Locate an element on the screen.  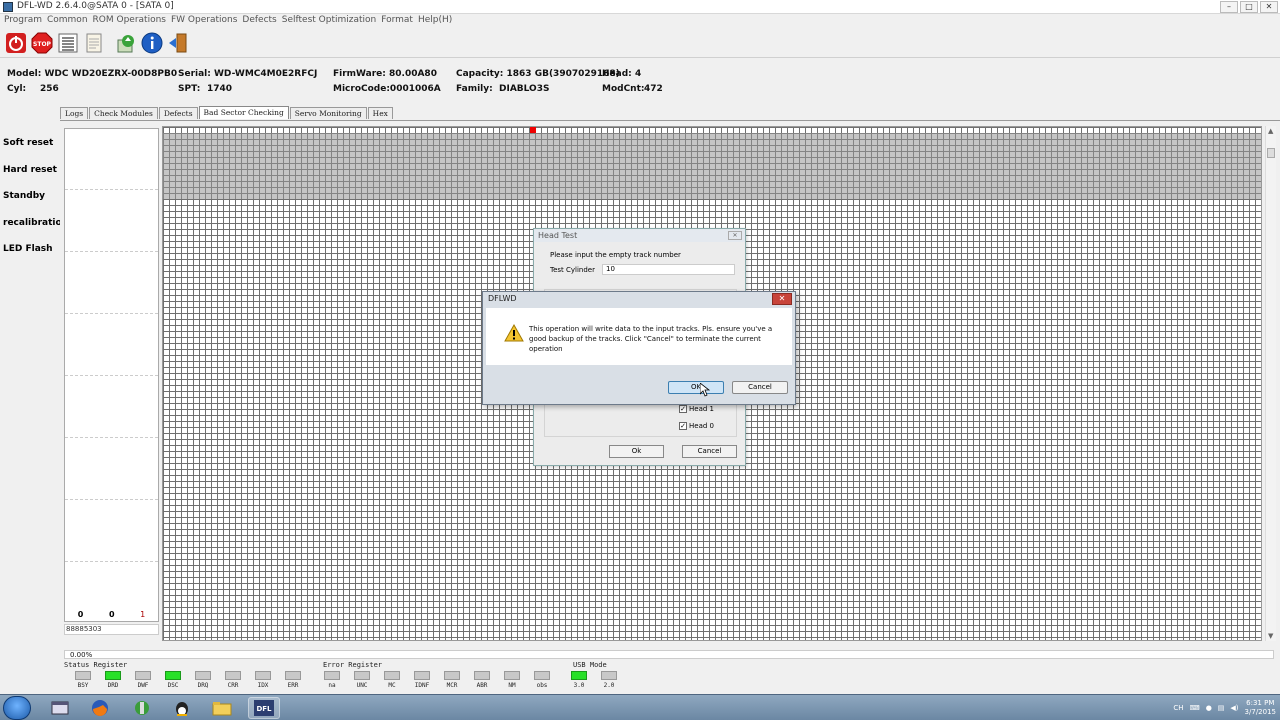
hard-reset-button: Hard reset is located at coordinates (29, 174).